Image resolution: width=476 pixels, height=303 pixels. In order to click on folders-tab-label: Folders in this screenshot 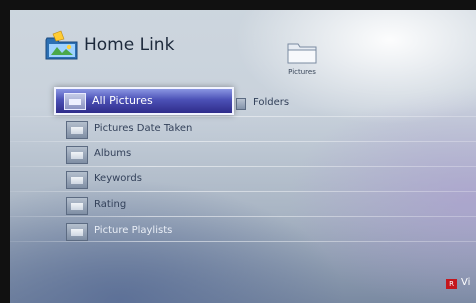, I will do `click(271, 102)`.